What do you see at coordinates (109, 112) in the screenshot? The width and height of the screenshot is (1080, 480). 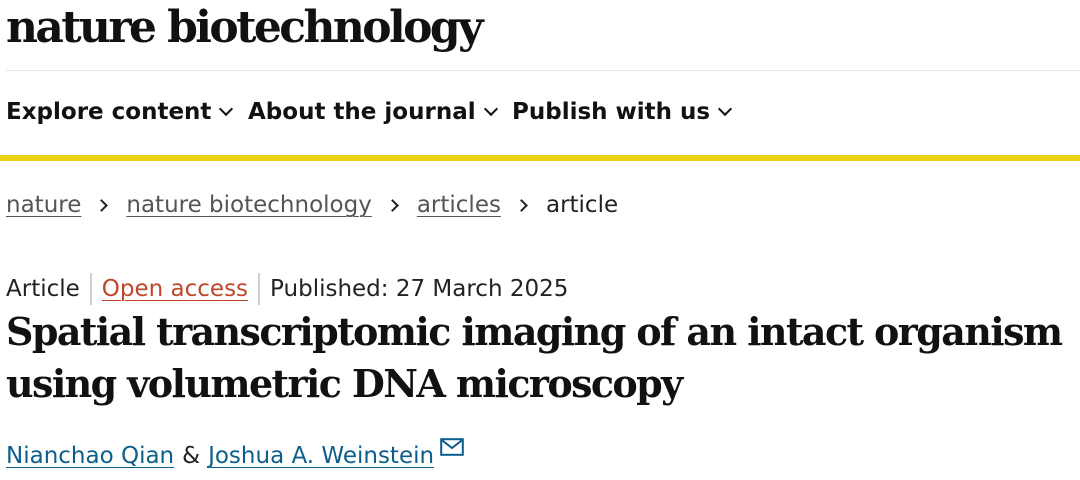 I see `nav-explore-content-label: Explore content` at bounding box center [109, 112].